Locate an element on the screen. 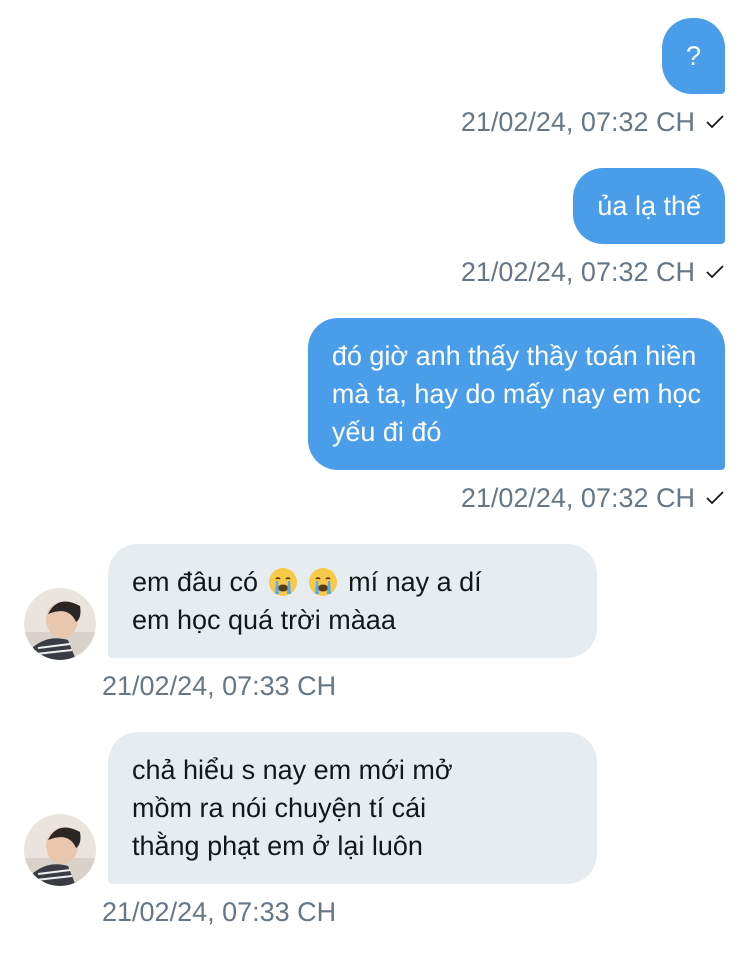 The image size is (750, 953). message-text: mồm ra nói chuyện tí cái is located at coordinates (279, 808).